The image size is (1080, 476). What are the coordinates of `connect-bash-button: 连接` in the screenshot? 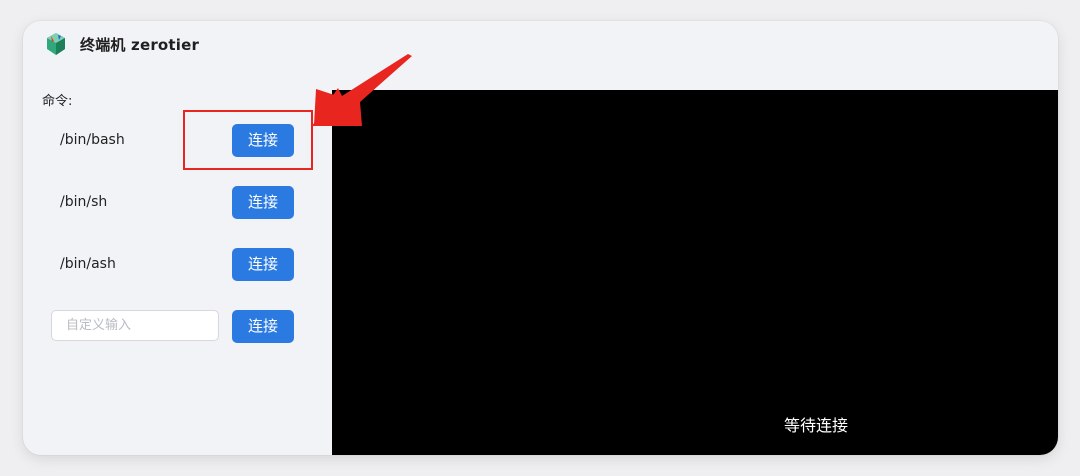 It's located at (263, 140).